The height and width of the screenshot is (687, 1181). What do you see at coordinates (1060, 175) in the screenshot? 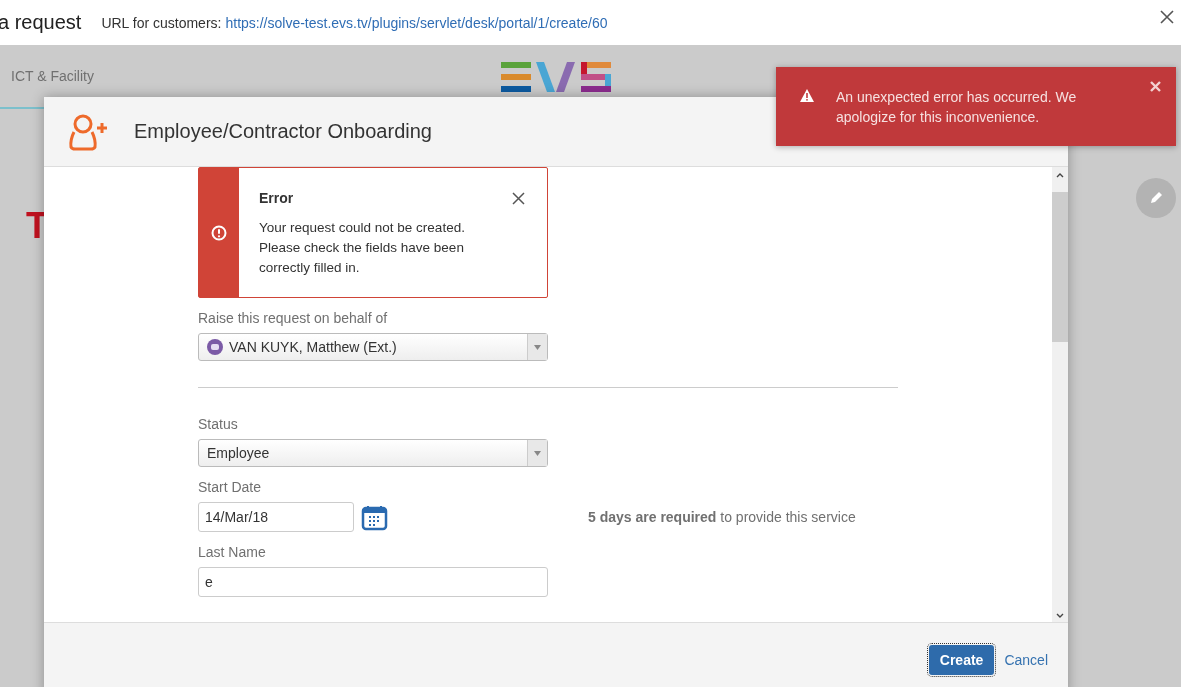
I see `scroll-up-icon` at bounding box center [1060, 175].